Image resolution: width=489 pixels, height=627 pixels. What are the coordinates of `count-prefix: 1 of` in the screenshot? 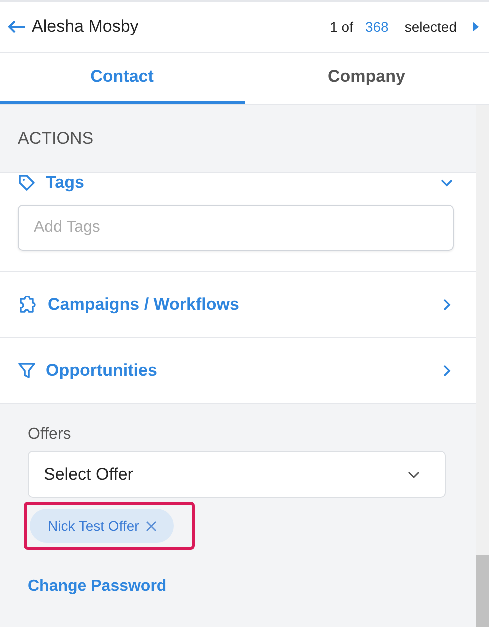 It's located at (342, 27).